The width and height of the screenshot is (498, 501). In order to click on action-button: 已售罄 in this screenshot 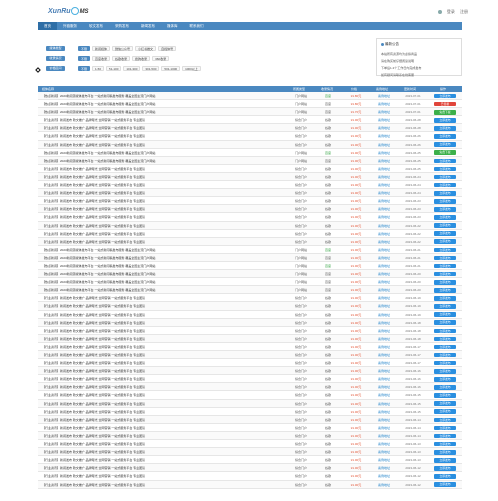, I will do `click(445, 104)`.